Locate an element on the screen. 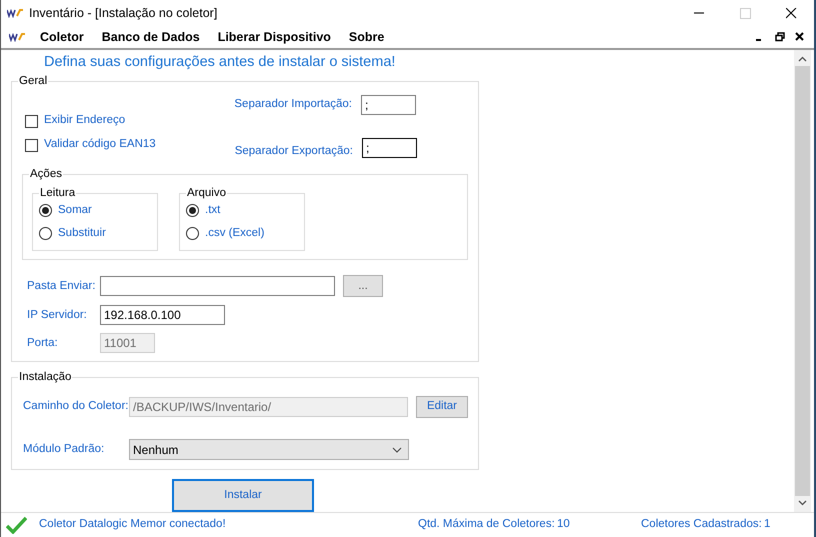  heading: Defina suas configurações antes de instalar o sistema! is located at coordinates (220, 62).